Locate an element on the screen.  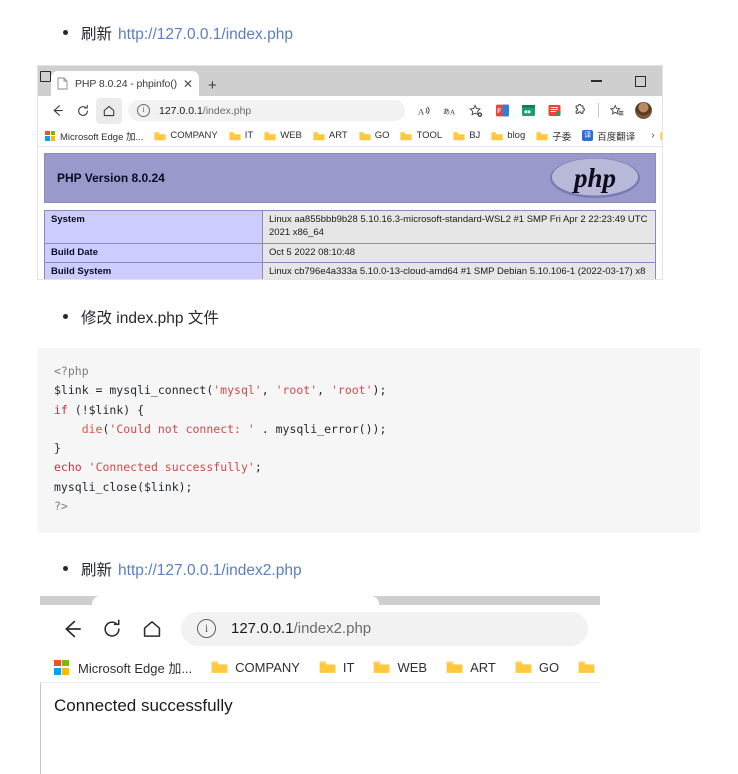
code-token: ?> is located at coordinates (61, 506).